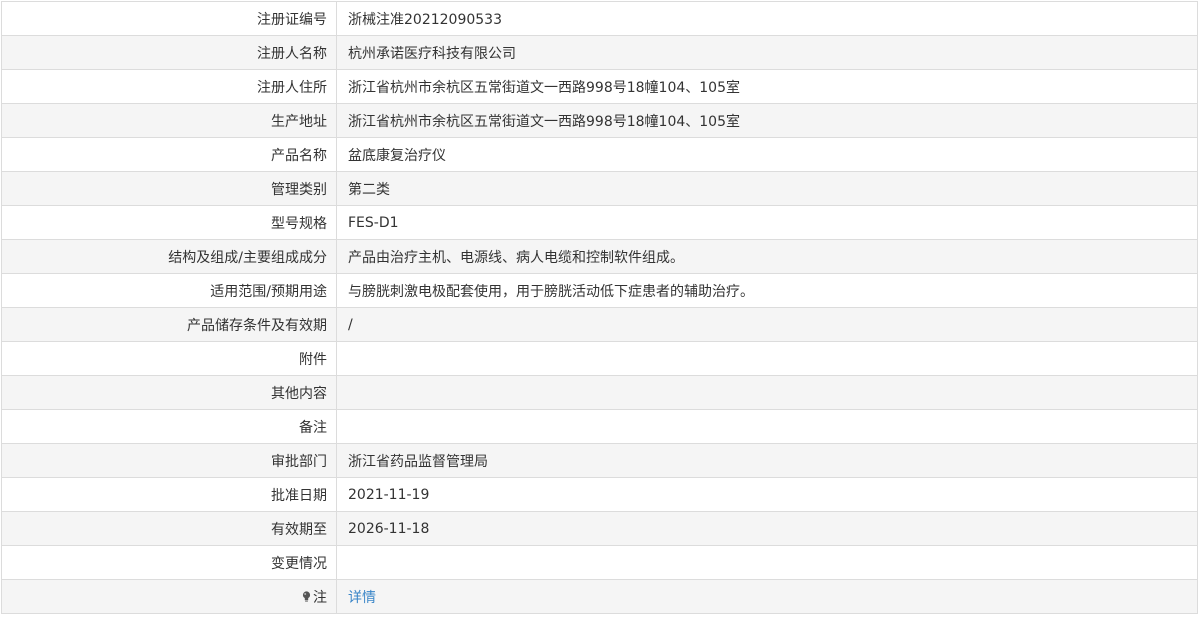 This screenshot has width=1200, height=635. I want to click on row-value: 产品由治疗主机、电源线、病人电缆和控制软件组成。, so click(767, 256).